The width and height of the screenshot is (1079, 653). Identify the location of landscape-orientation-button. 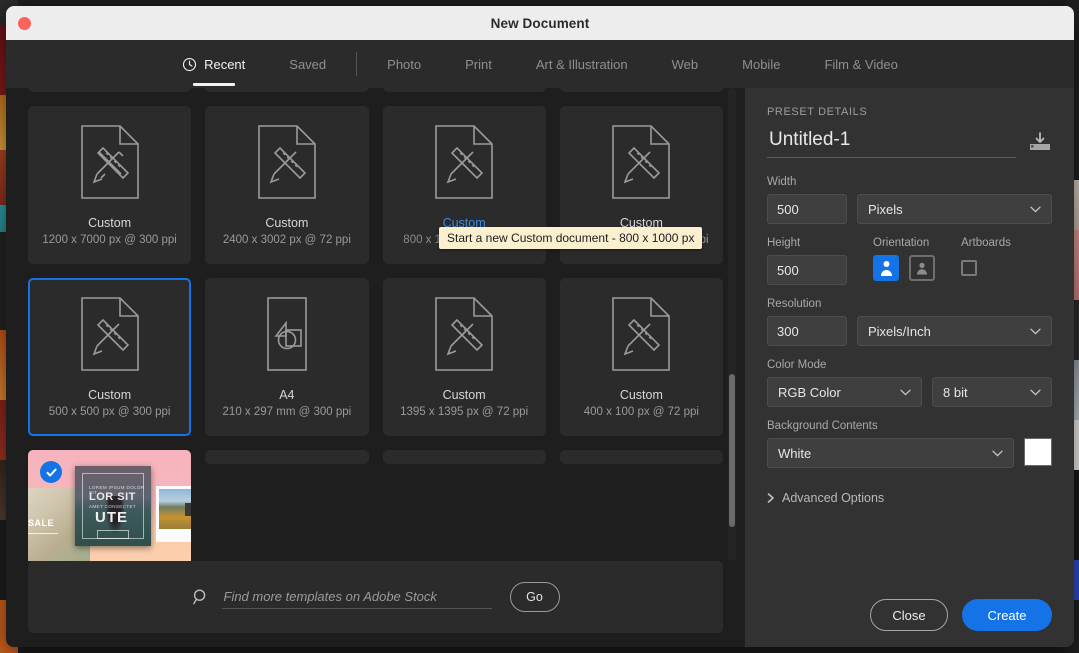
(922, 268).